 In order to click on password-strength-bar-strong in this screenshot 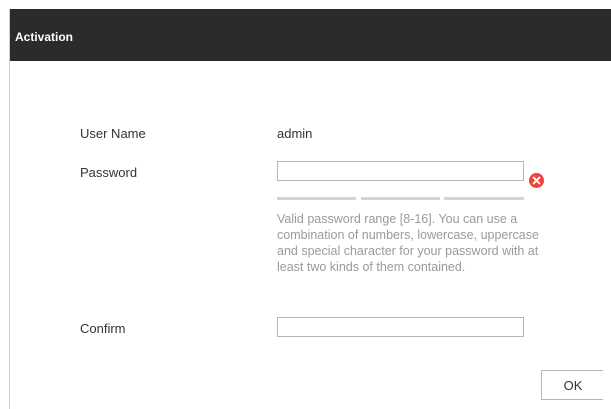, I will do `click(484, 198)`.